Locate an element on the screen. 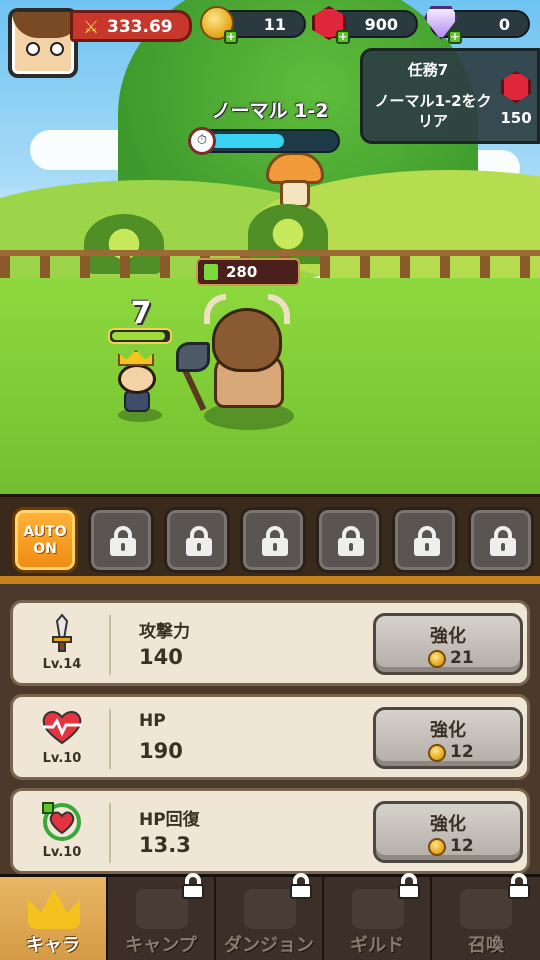 The width and height of the screenshot is (540, 960). sword-icon is located at coordinates (62, 633).